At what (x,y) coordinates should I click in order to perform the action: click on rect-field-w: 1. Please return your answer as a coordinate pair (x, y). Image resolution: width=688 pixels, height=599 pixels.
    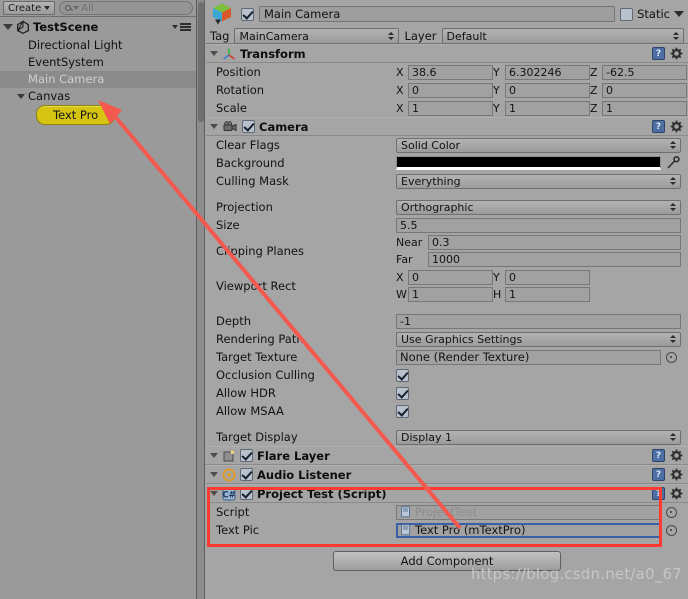
    Looking at the image, I should click on (450, 294).